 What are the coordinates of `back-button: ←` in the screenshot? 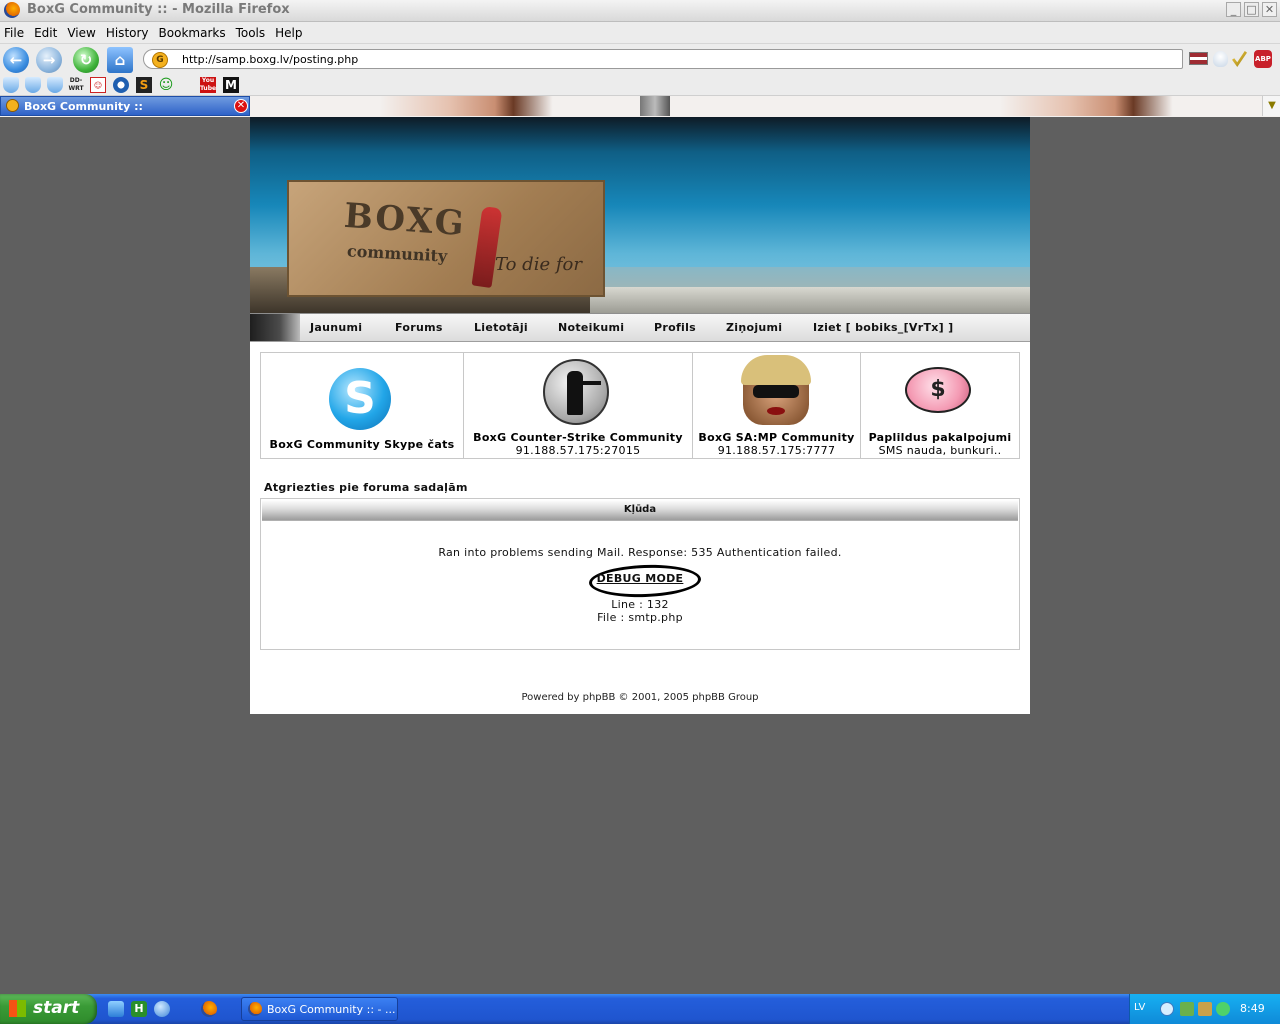 It's located at (16, 60).